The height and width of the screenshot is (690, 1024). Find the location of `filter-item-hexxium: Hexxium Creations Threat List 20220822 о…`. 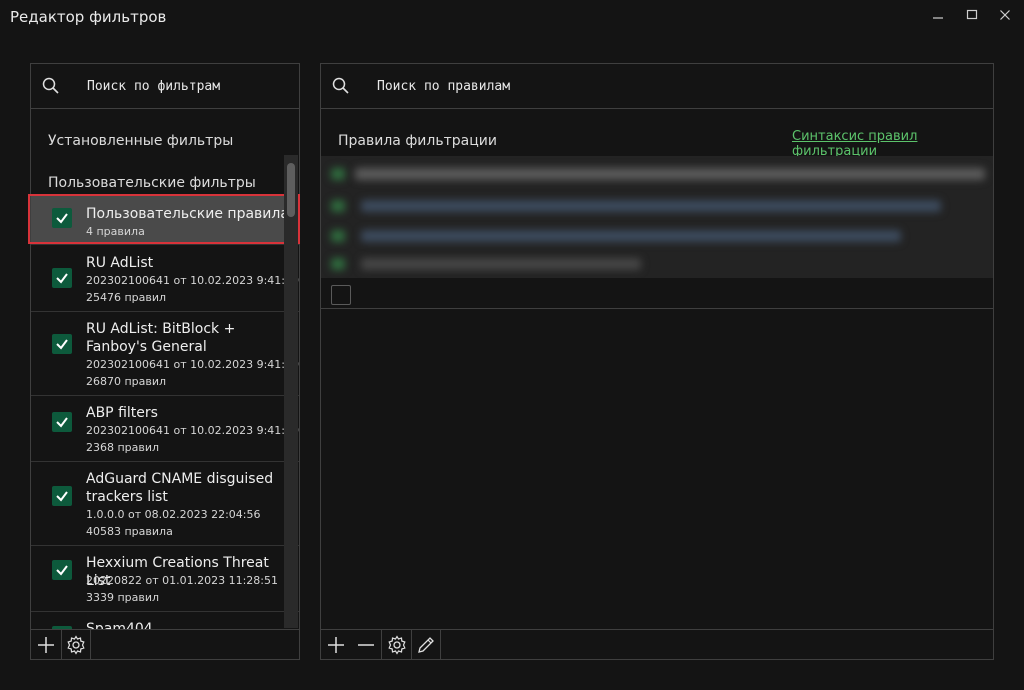

filter-item-hexxium: Hexxium Creations Threat List 20220822 о… is located at coordinates (165, 579).